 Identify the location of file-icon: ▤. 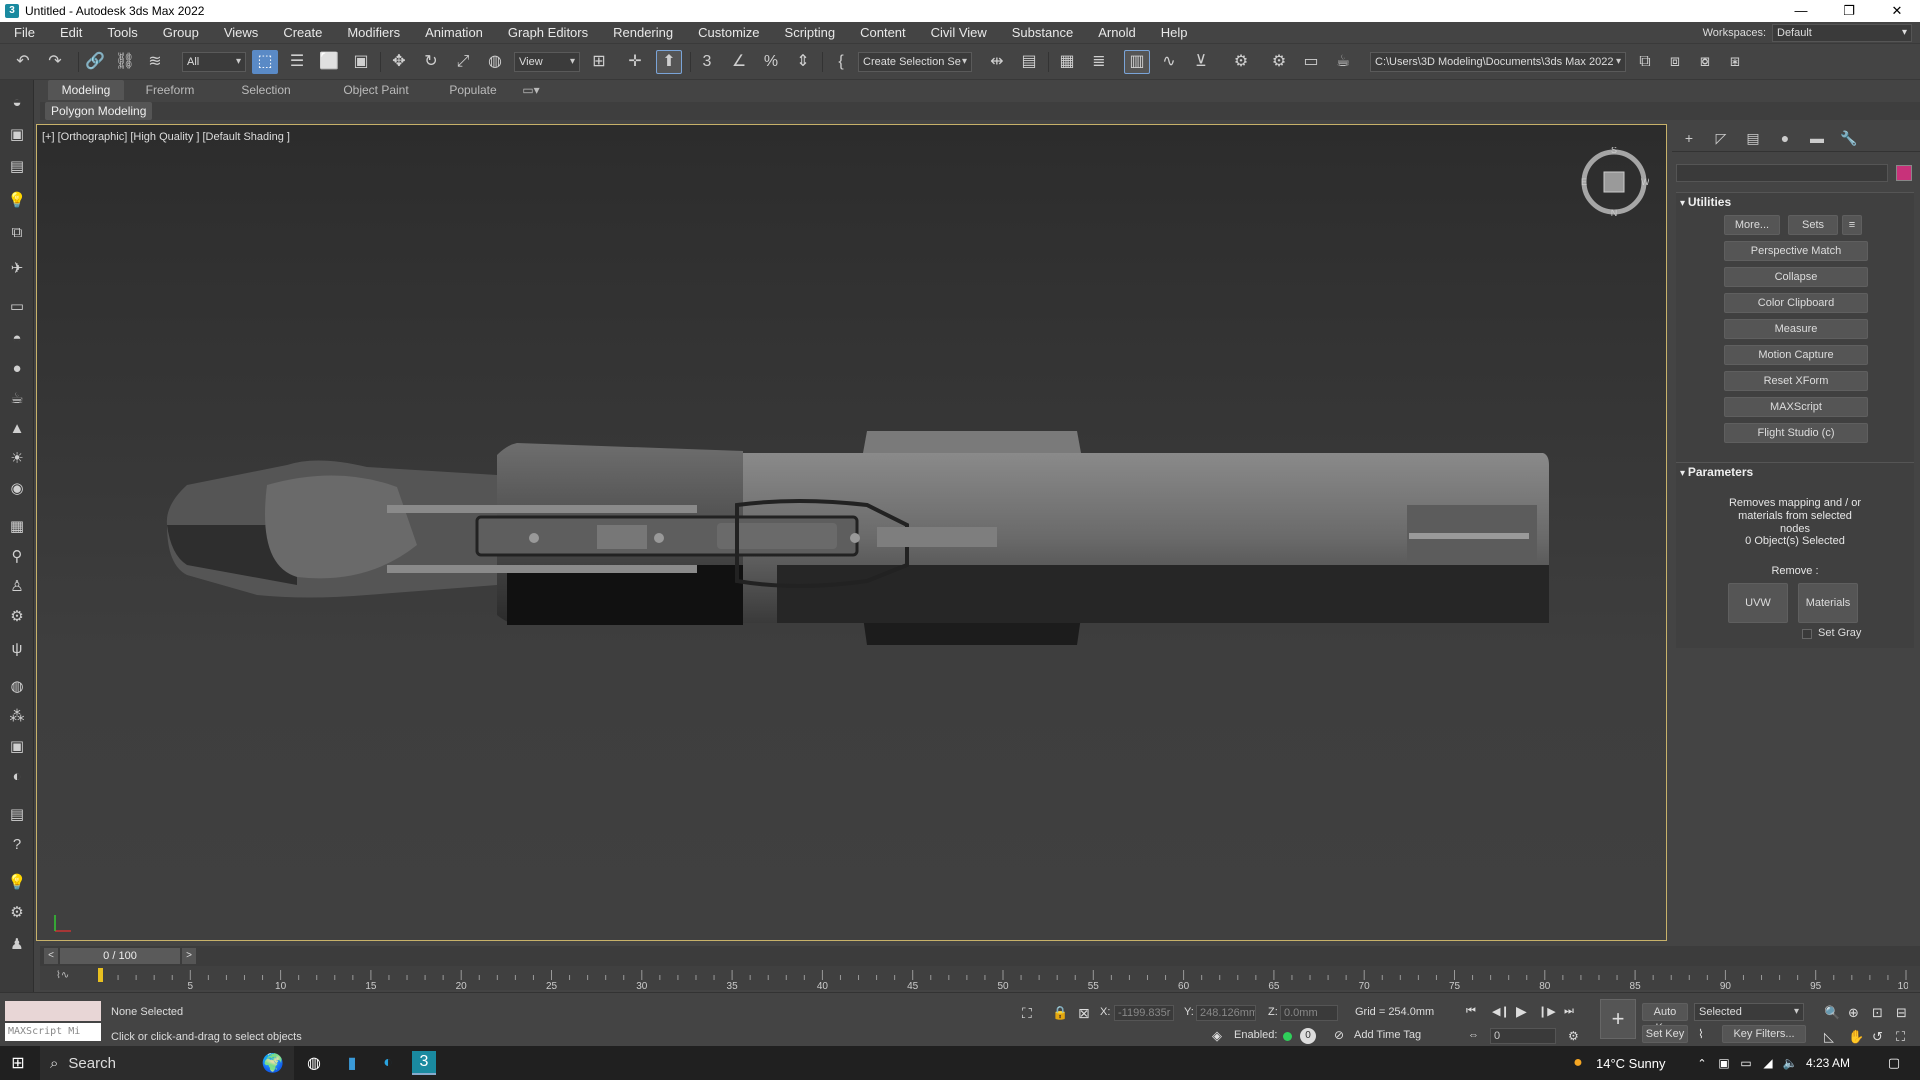
(17, 814).